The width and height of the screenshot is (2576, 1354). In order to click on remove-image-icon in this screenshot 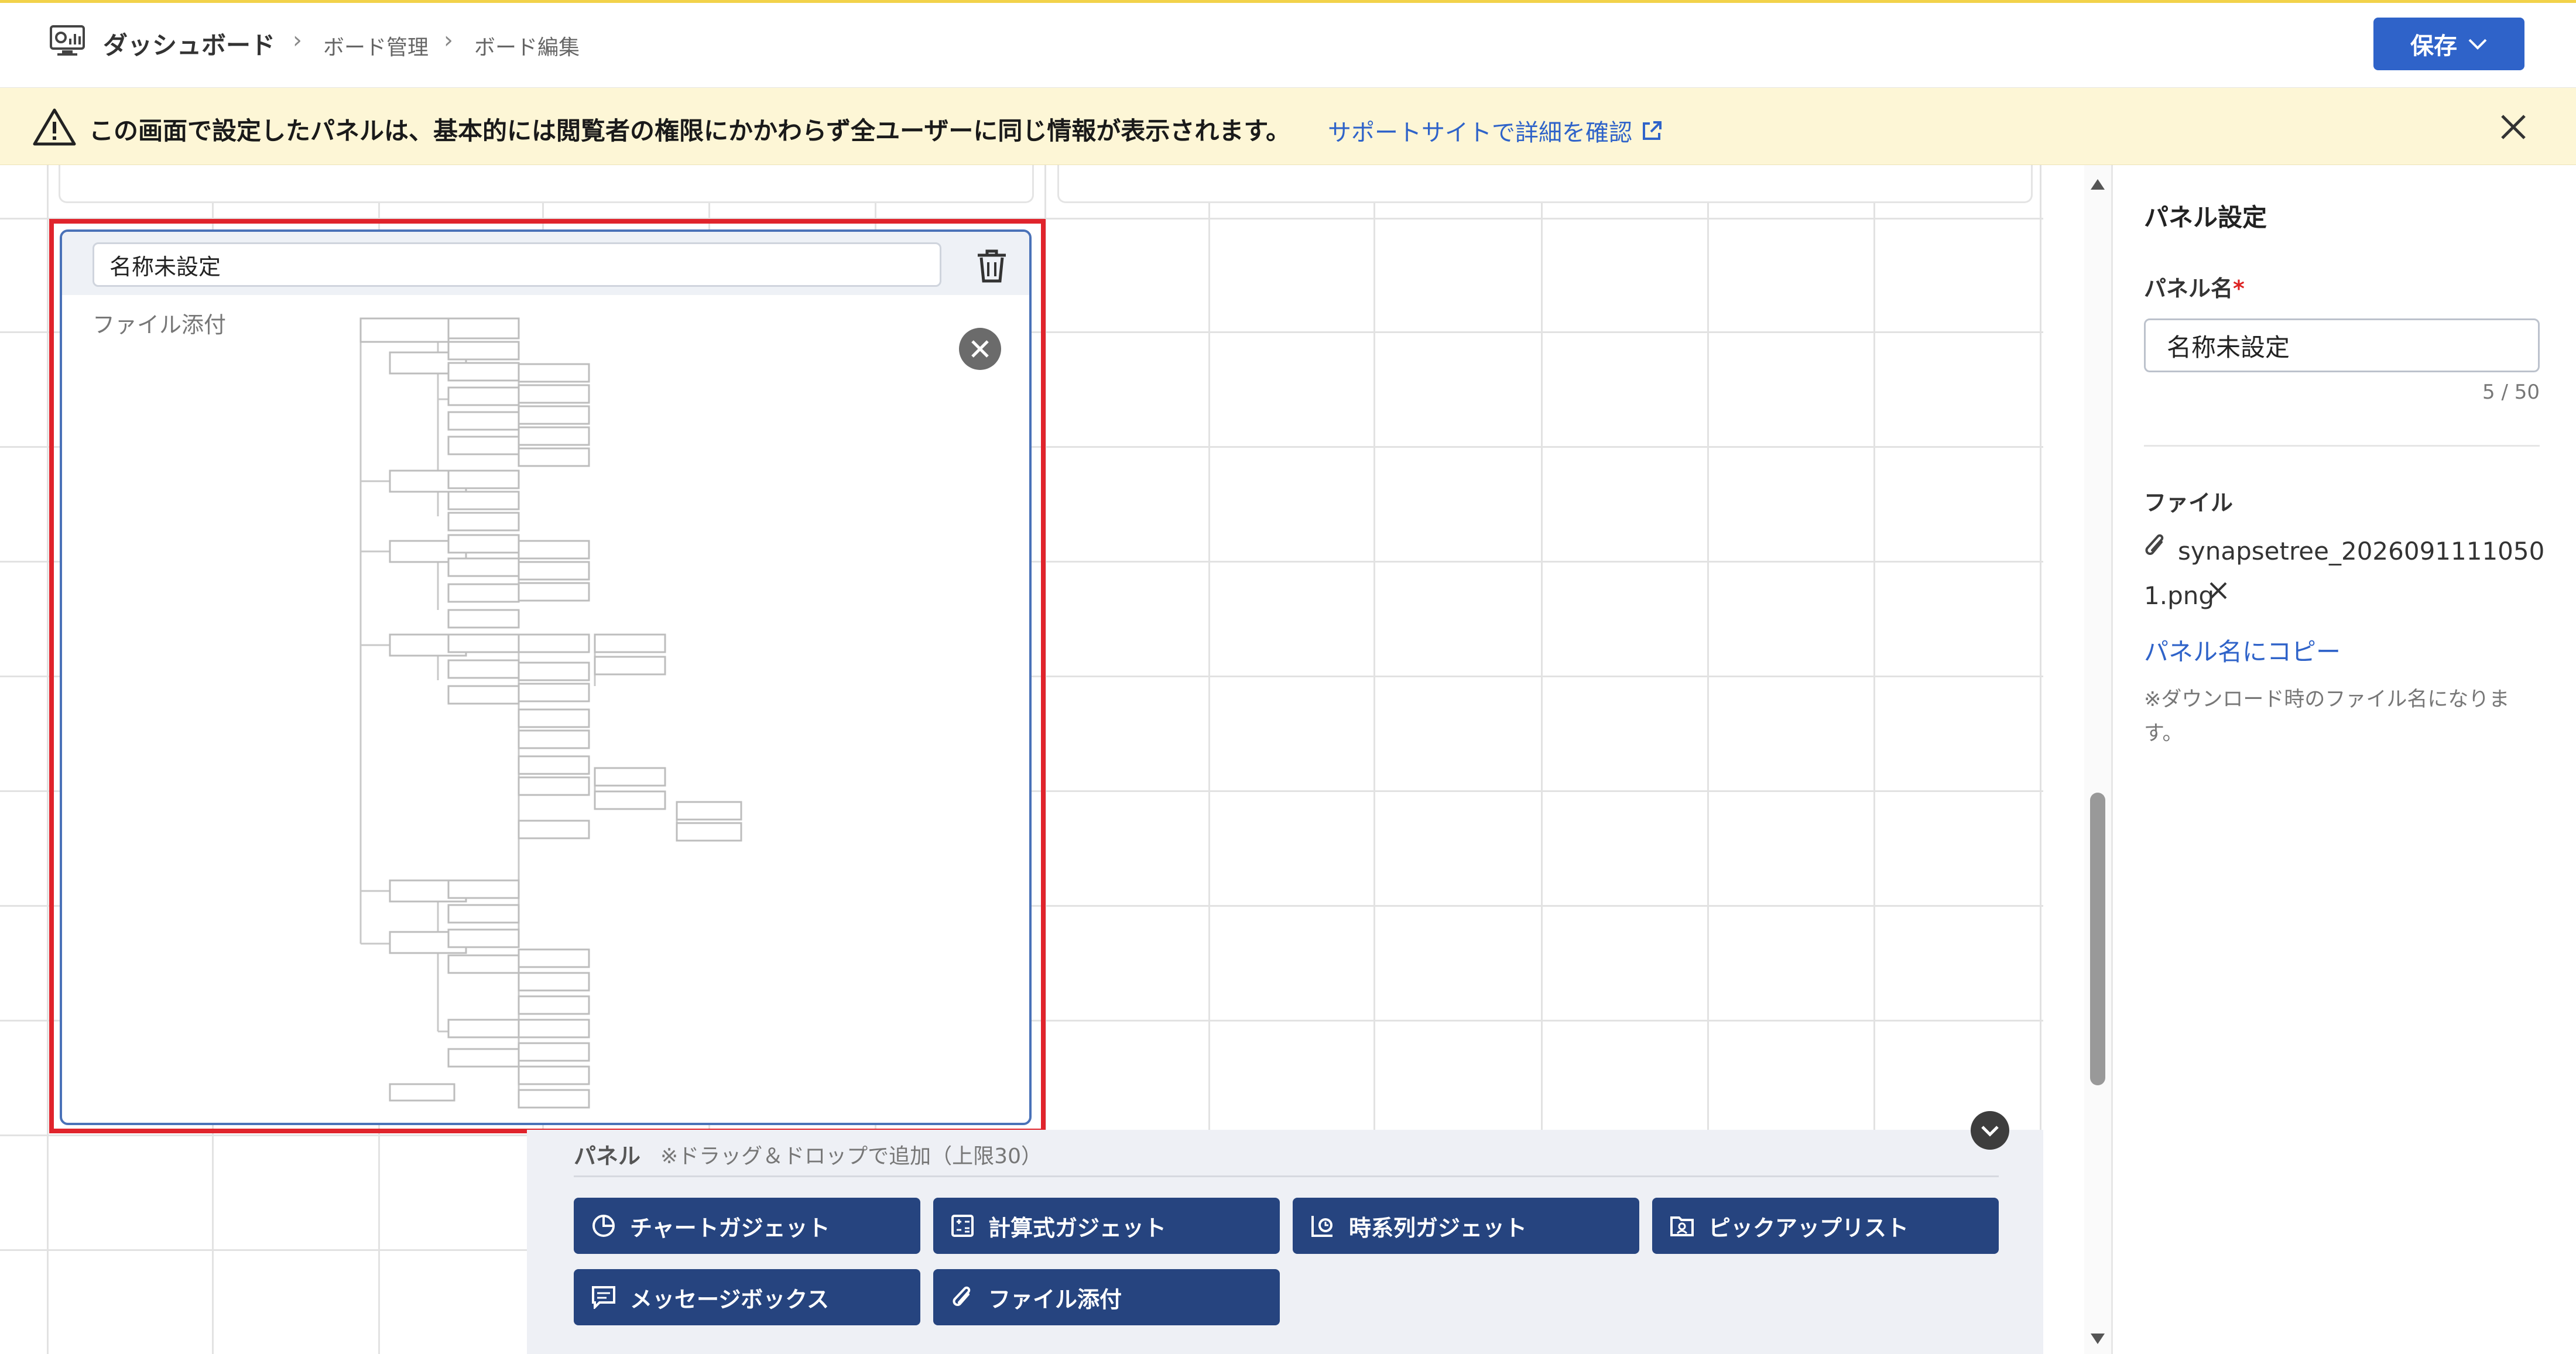, I will do `click(980, 349)`.